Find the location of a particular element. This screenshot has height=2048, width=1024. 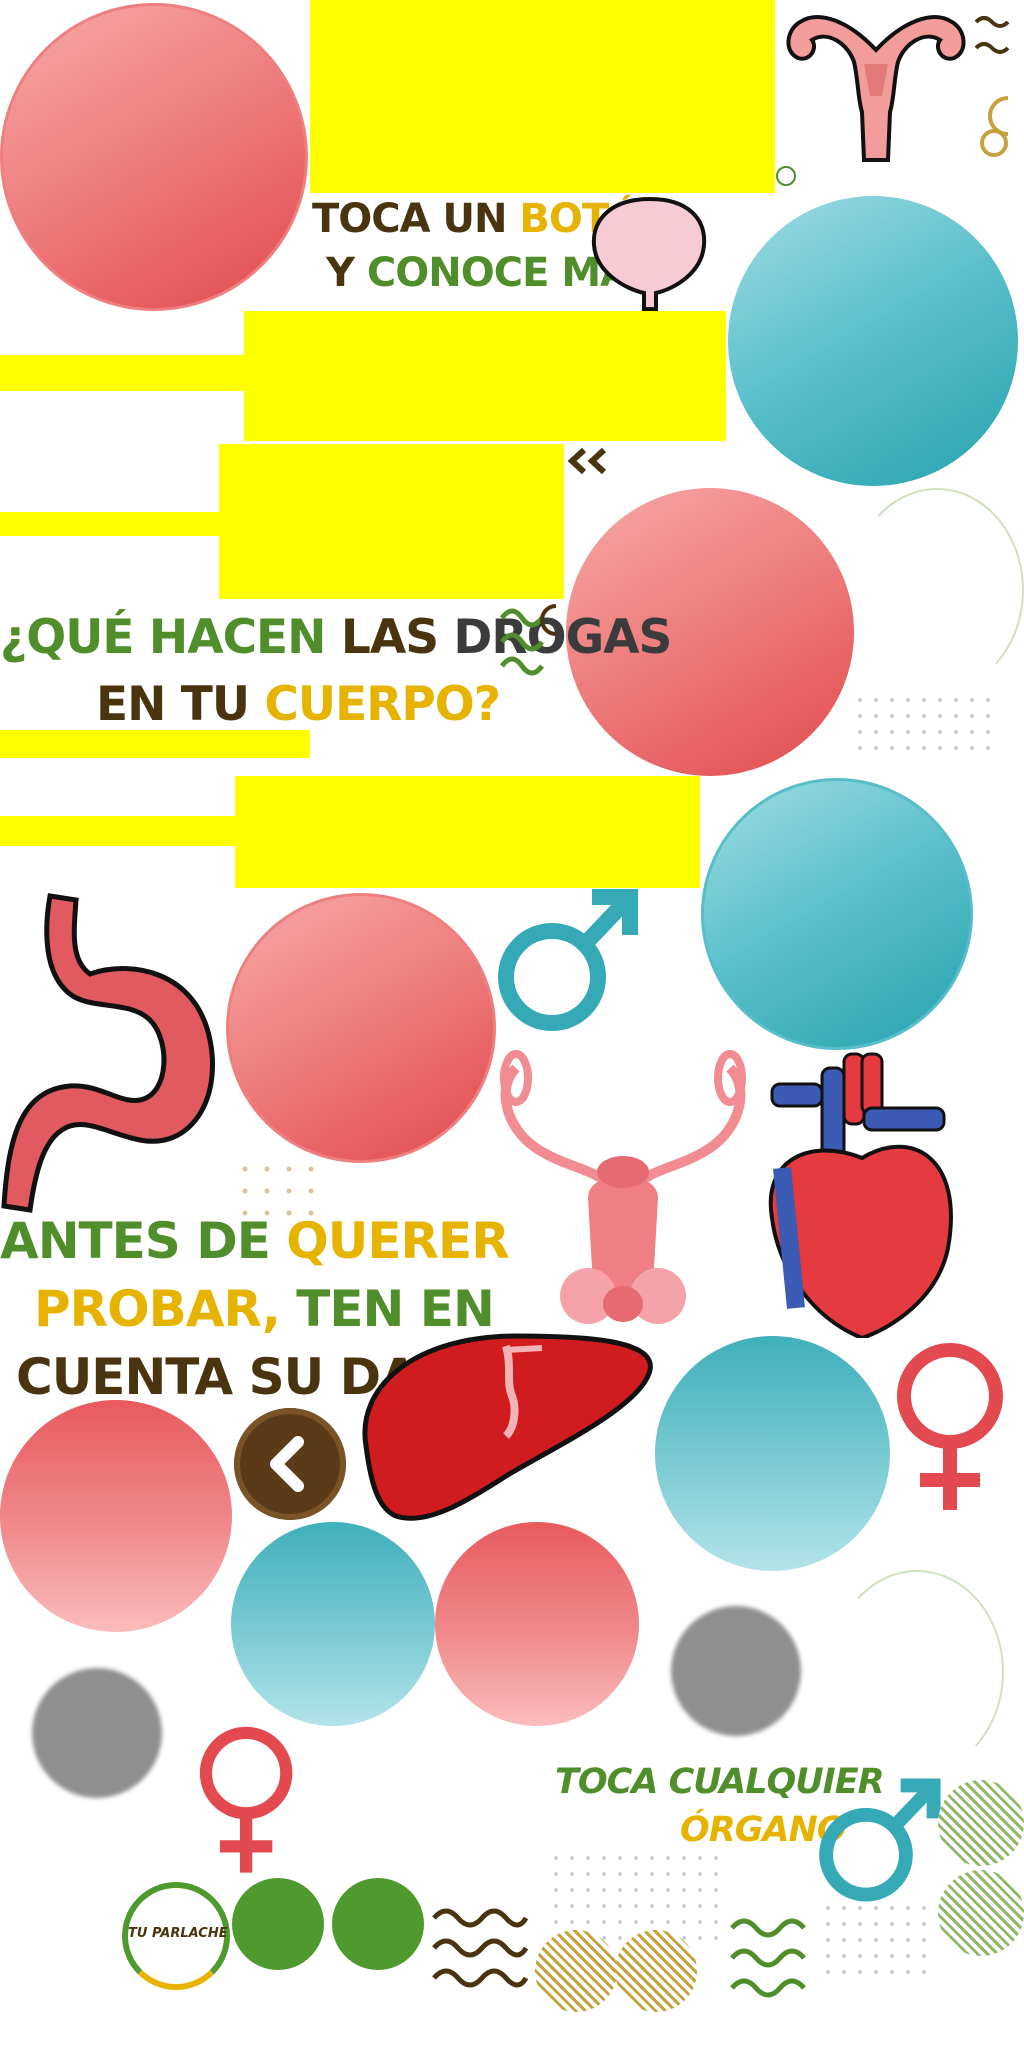

tu-parlache-logo: TU PARLACHE is located at coordinates (176, 1936).